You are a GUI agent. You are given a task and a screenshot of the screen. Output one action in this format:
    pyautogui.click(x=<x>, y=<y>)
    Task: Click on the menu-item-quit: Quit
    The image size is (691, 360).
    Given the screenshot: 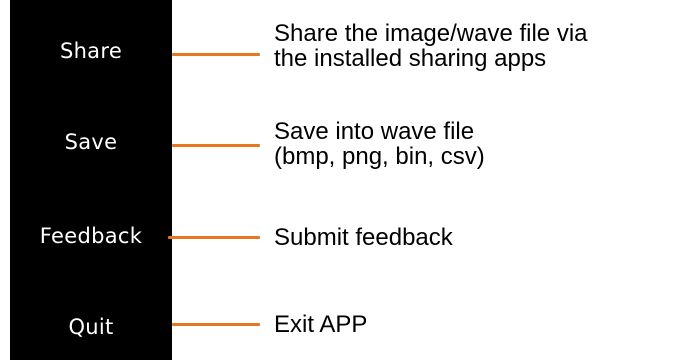 What is the action you would take?
    pyautogui.click(x=91, y=327)
    